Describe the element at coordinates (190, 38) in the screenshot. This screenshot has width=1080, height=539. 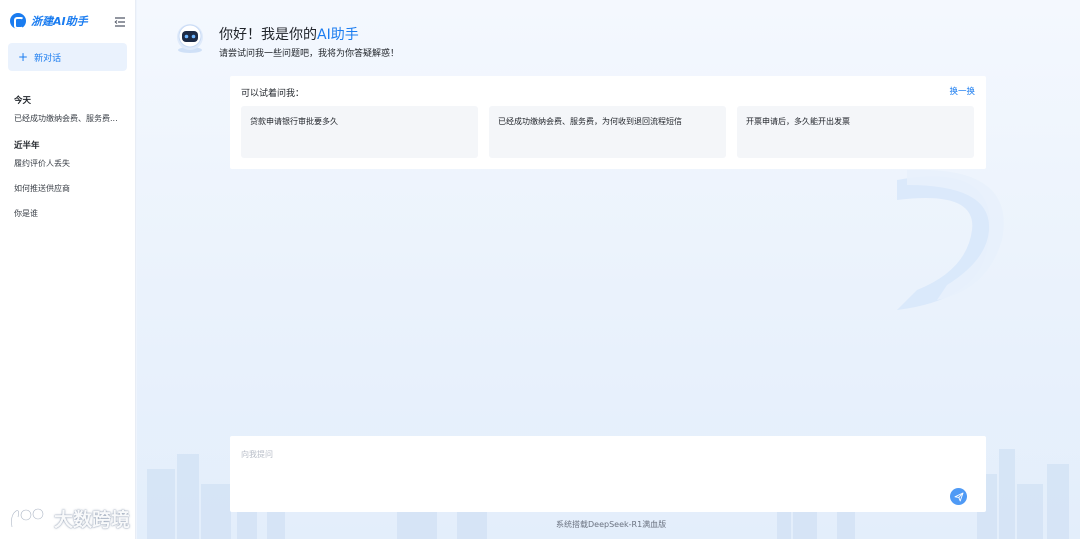
I see `robot-avatar-icon` at that location.